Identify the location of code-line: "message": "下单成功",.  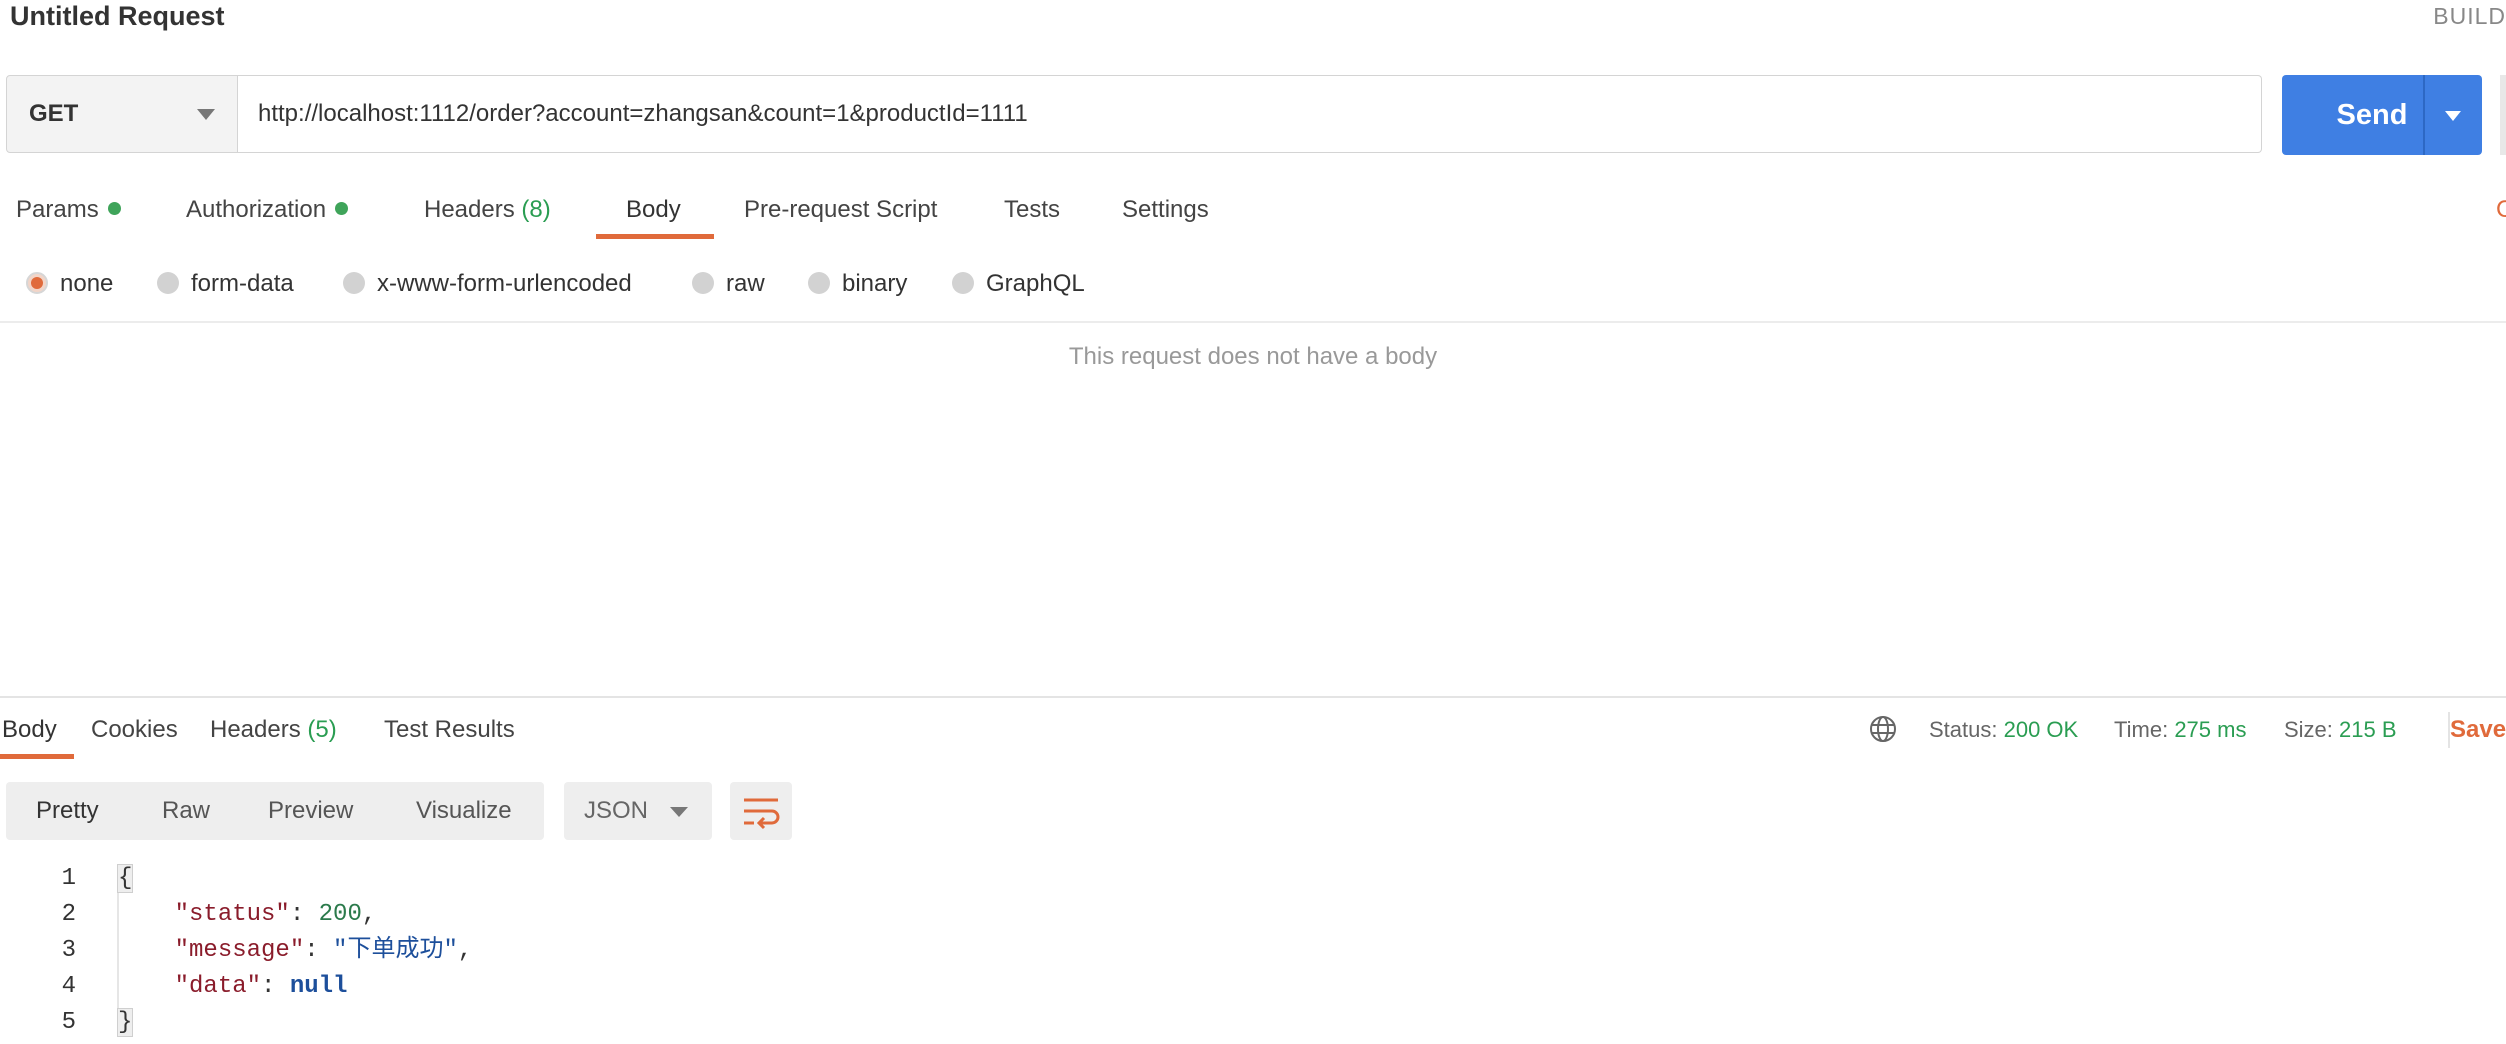
(323, 950).